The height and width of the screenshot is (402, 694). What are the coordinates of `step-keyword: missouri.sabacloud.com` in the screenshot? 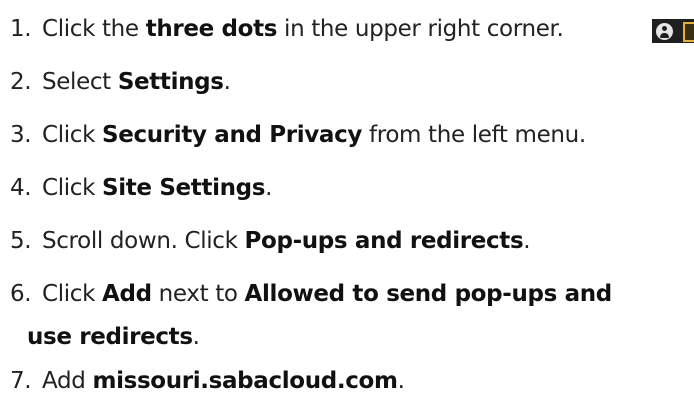 It's located at (245, 381).